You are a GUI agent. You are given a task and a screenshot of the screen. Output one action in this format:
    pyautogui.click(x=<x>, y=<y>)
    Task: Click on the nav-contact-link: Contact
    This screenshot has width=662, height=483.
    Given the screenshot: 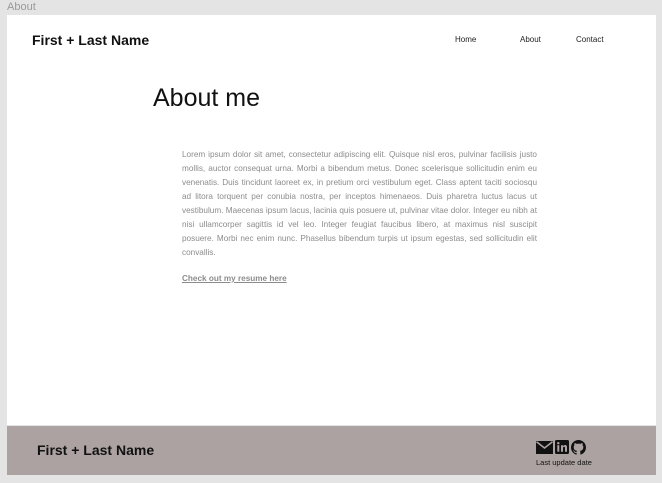 What is the action you would take?
    pyautogui.click(x=590, y=39)
    